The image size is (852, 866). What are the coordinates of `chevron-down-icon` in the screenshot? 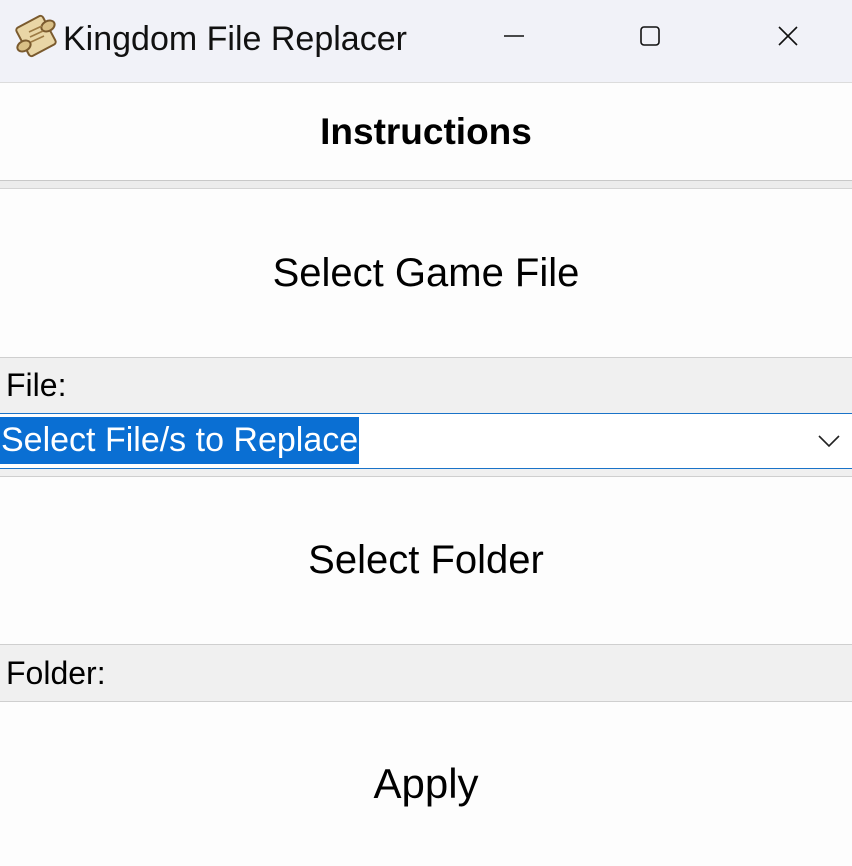 It's located at (829, 441).